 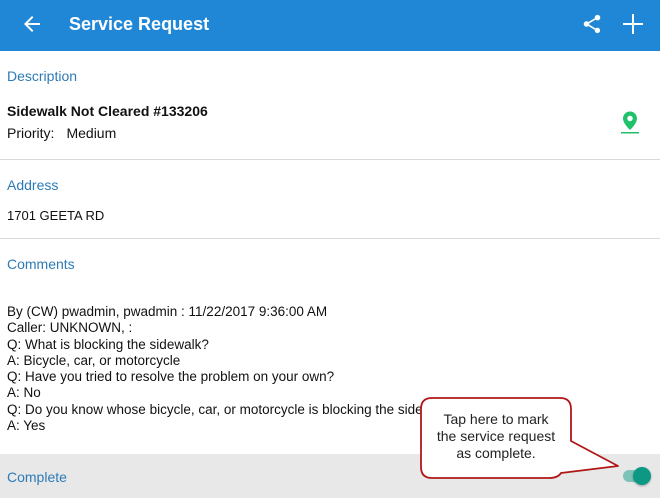 What do you see at coordinates (33, 185) in the screenshot?
I see `address-label: Address` at bounding box center [33, 185].